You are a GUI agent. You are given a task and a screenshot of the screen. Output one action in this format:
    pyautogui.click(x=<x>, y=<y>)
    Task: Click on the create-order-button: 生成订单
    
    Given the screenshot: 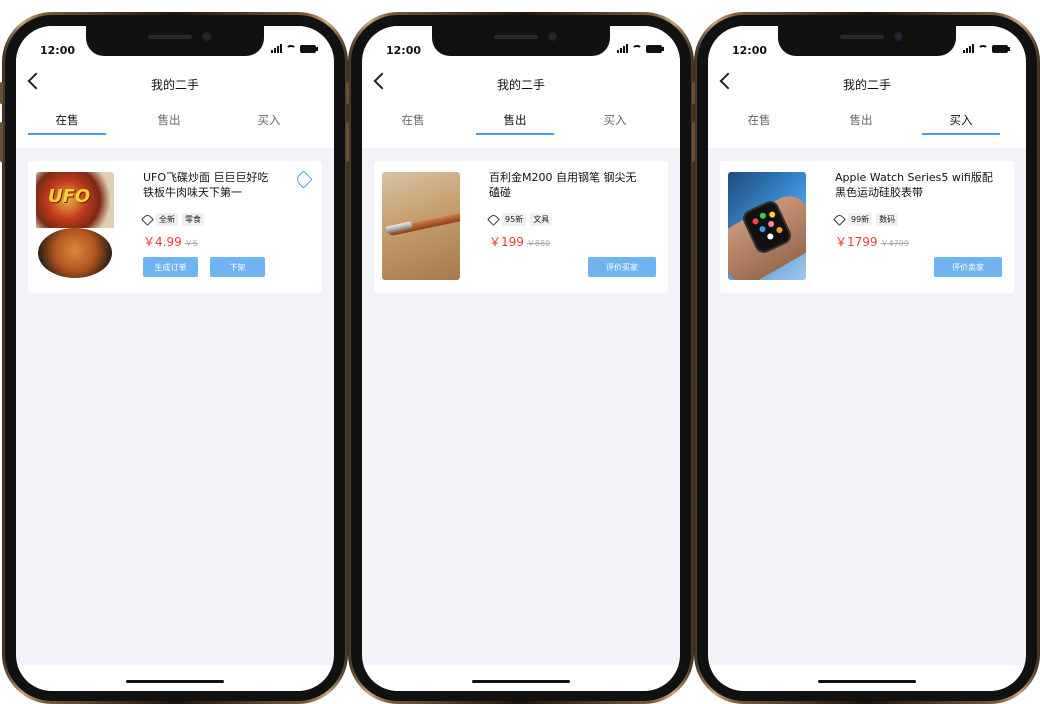 What is the action you would take?
    pyautogui.click(x=170, y=267)
    